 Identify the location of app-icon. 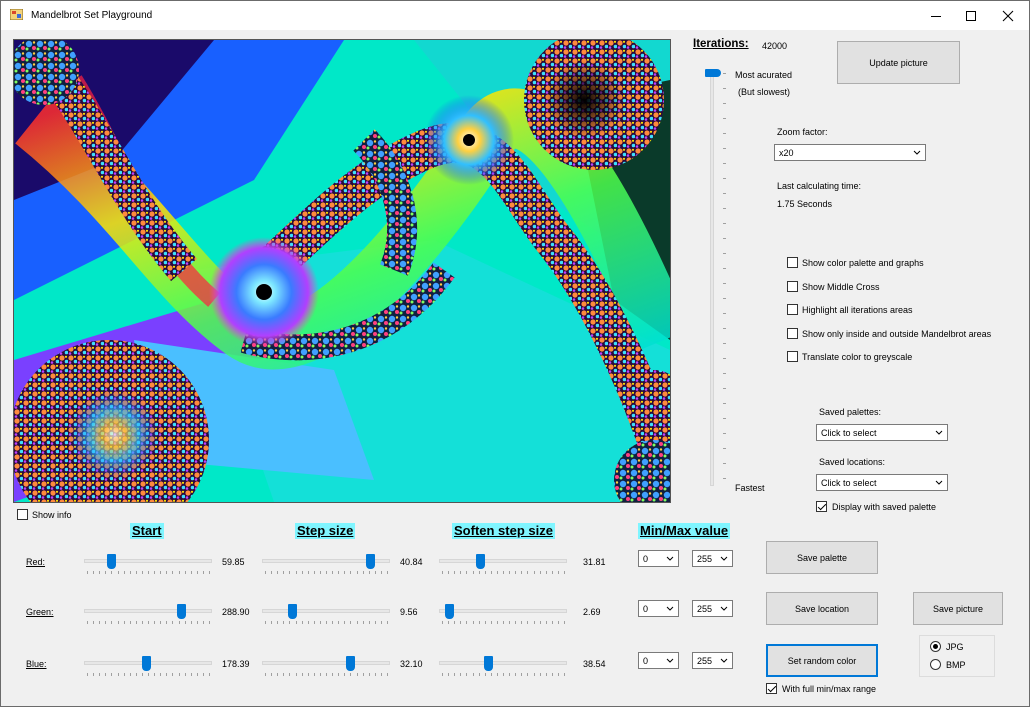
(16, 14).